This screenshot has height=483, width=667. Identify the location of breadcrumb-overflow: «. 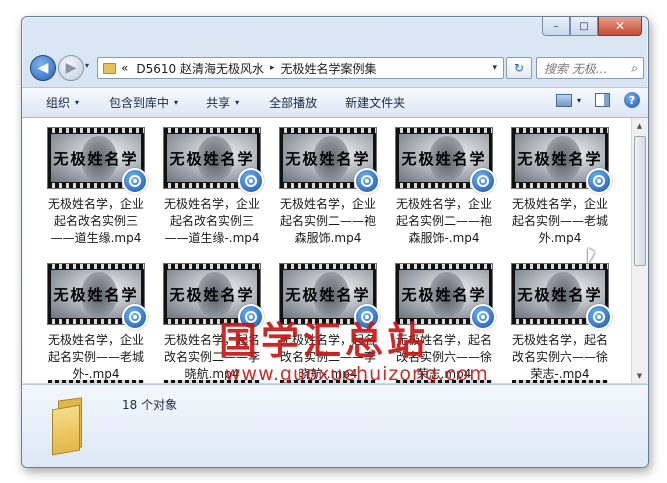
(124, 68).